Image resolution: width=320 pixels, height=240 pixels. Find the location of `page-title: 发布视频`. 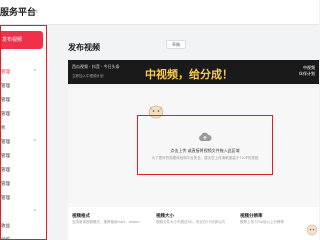

page-title: 发布视频 is located at coordinates (84, 47).